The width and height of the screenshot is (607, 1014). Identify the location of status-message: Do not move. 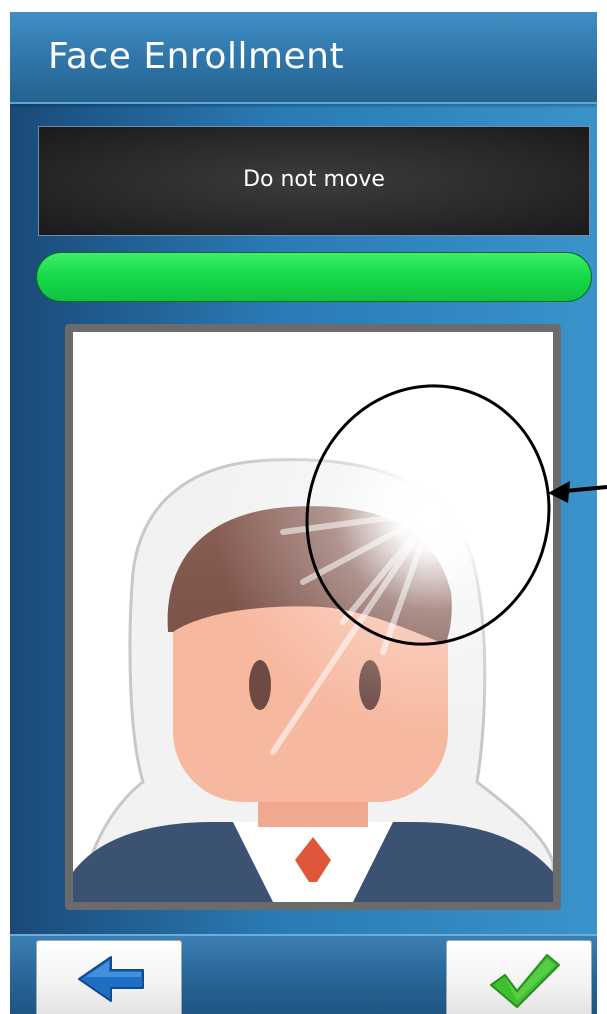
(314, 179).